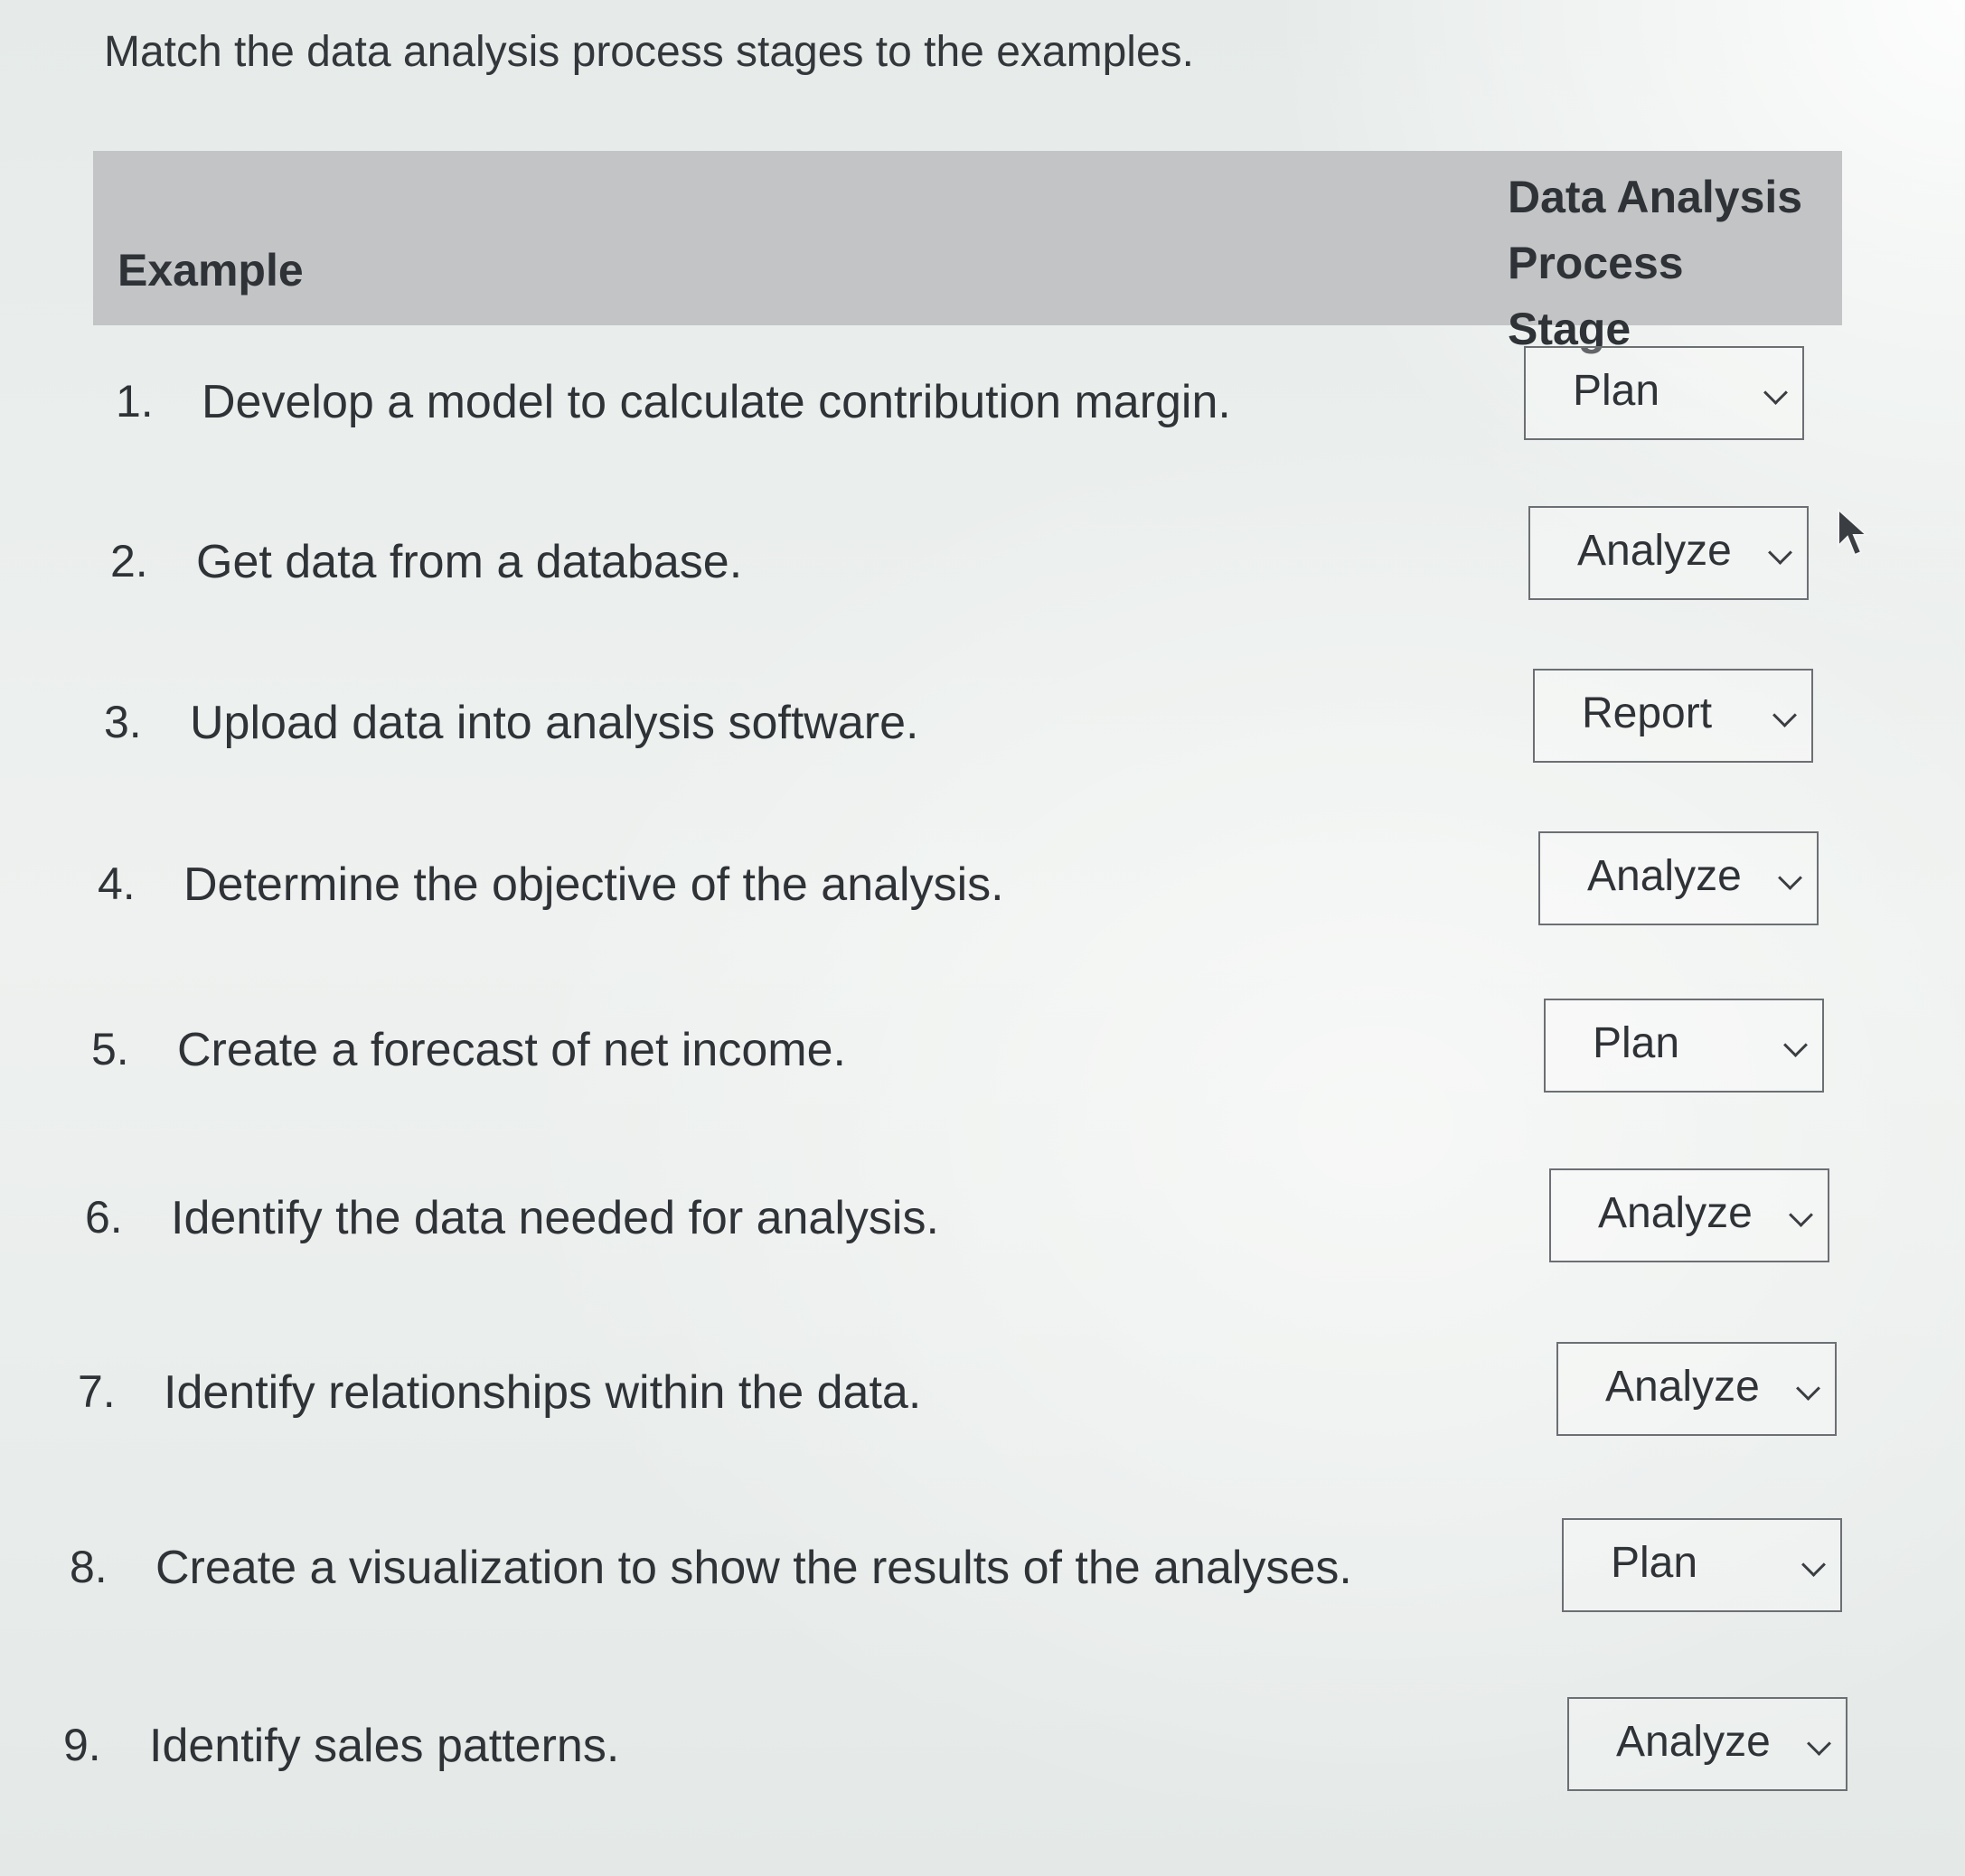 This screenshot has width=1965, height=1876. Describe the element at coordinates (104, 1218) in the screenshot. I see `row-number: 6.` at that location.